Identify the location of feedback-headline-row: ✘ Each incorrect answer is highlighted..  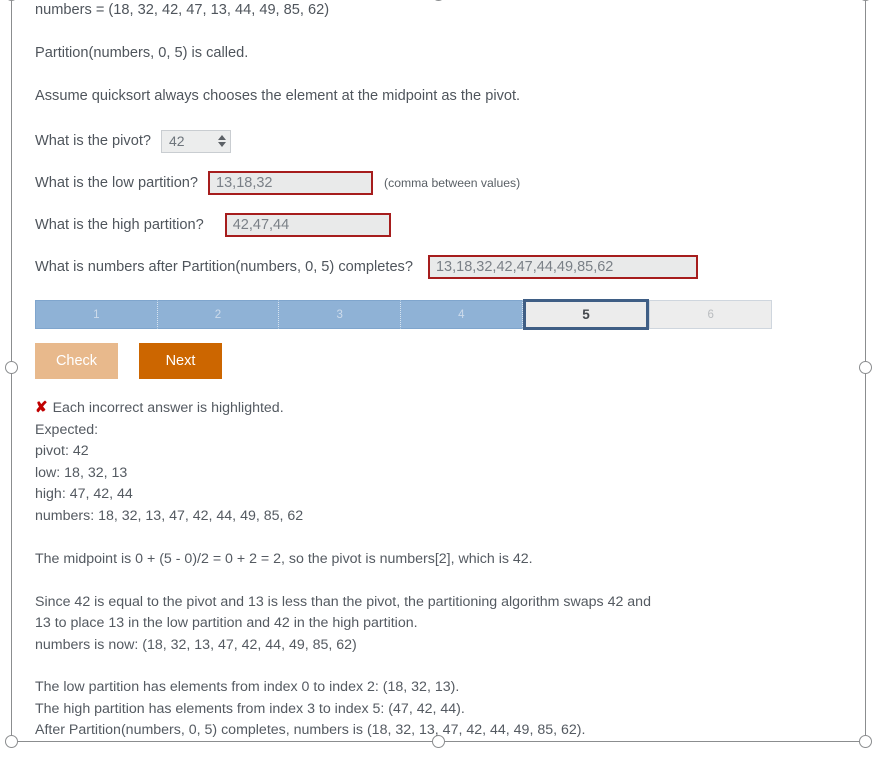
(453, 408).